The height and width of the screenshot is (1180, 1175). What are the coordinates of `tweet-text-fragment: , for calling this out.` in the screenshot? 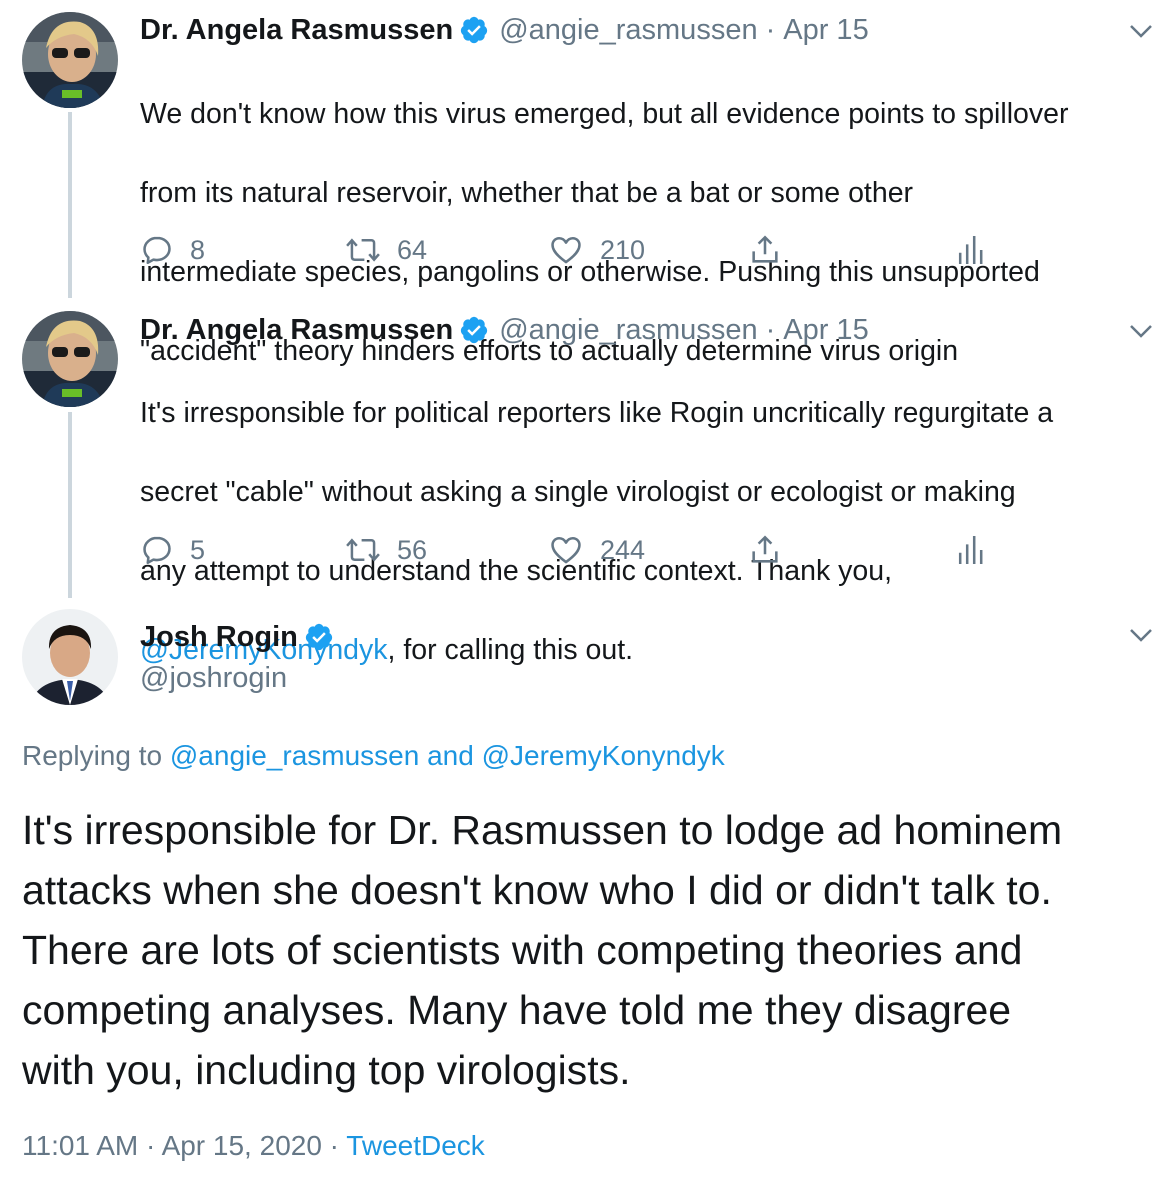 It's located at (510, 649).